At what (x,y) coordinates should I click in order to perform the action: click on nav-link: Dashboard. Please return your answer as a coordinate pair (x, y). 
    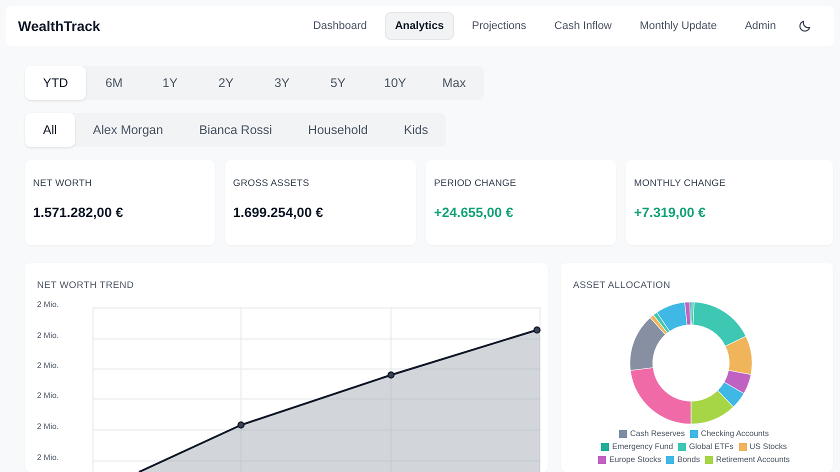
    Looking at the image, I should click on (340, 26).